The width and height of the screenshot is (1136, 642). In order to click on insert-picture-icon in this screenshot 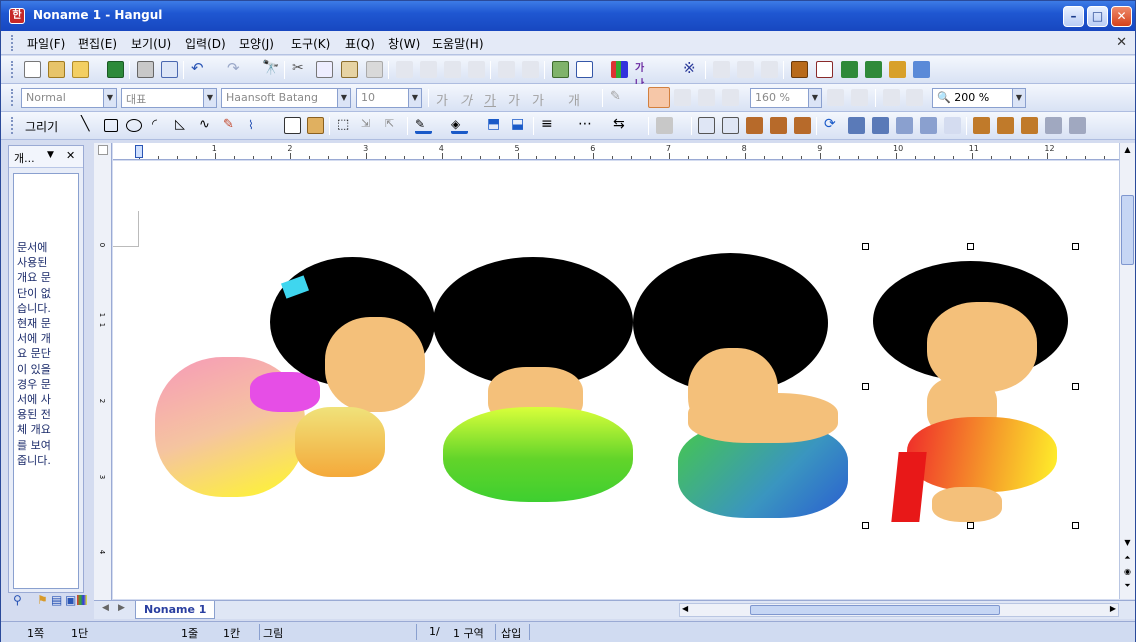, I will do `click(560, 69)`.